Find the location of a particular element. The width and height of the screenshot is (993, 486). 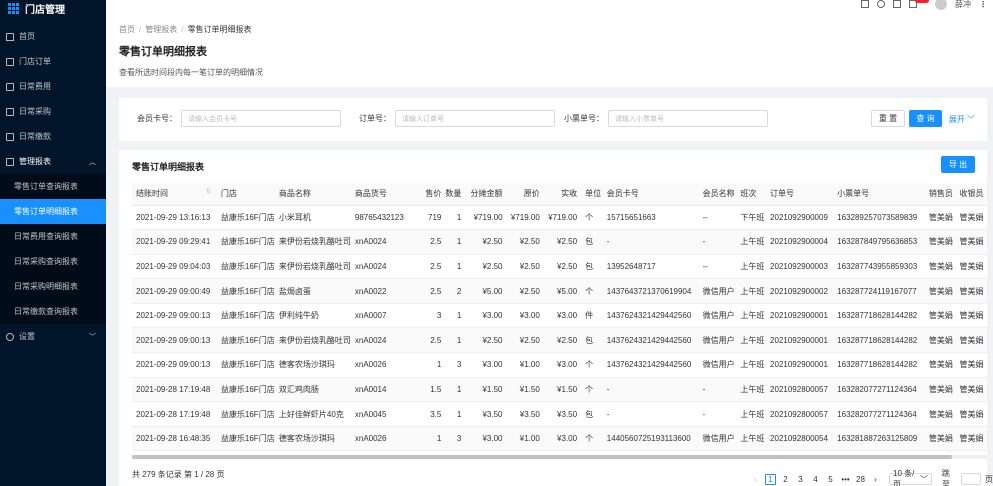

member-card-input: 请输入会员卡号 is located at coordinates (261, 118).